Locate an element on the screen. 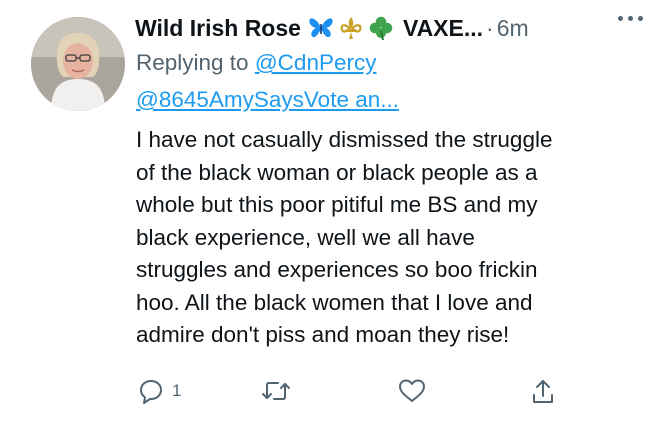  reply-button: 1 is located at coordinates (159, 391).